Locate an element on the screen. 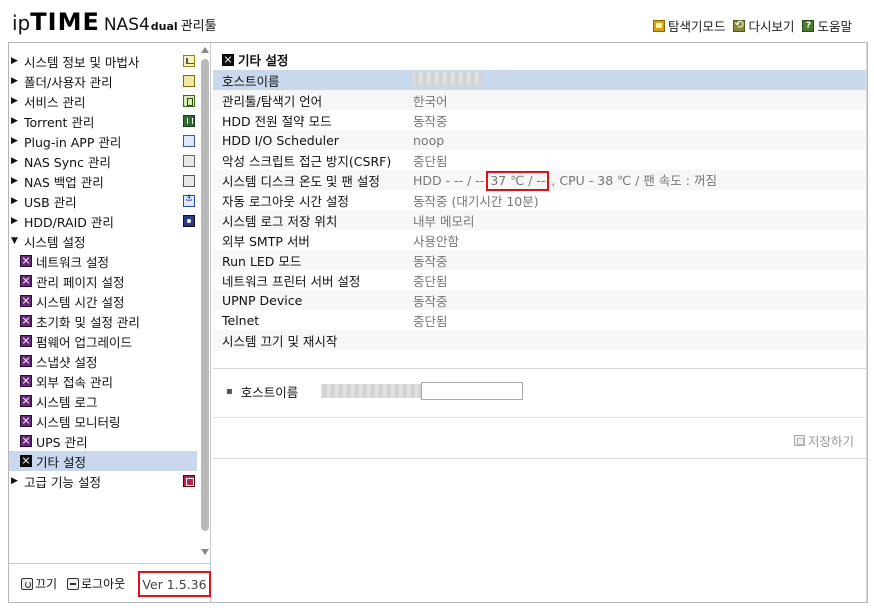  menu-system-settings: ▼ 시스템 설정 is located at coordinates (104, 241).